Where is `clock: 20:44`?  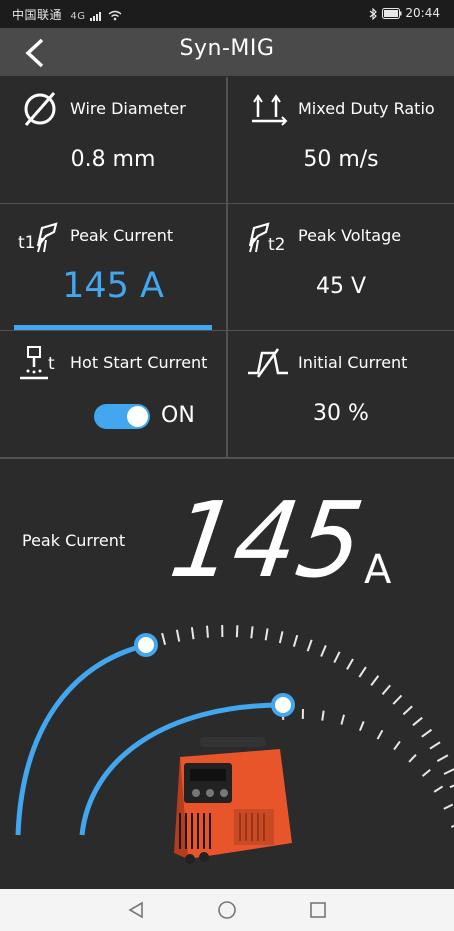
clock: 20:44 is located at coordinates (422, 13).